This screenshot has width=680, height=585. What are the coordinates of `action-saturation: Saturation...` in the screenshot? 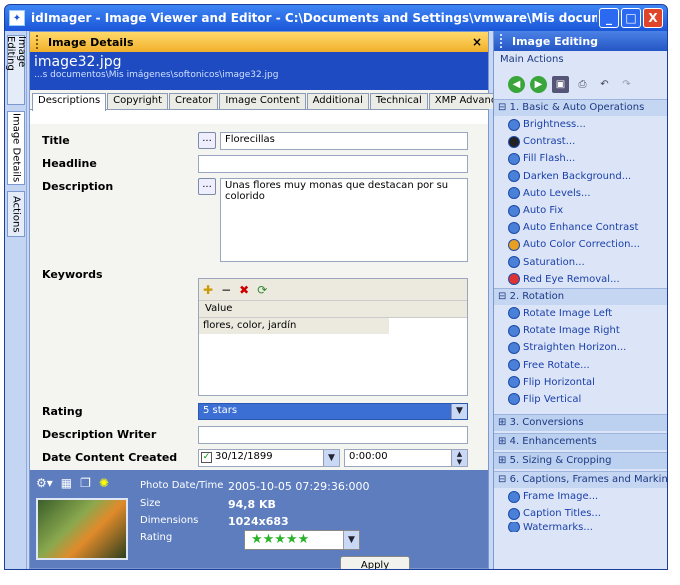 It's located at (580, 262).